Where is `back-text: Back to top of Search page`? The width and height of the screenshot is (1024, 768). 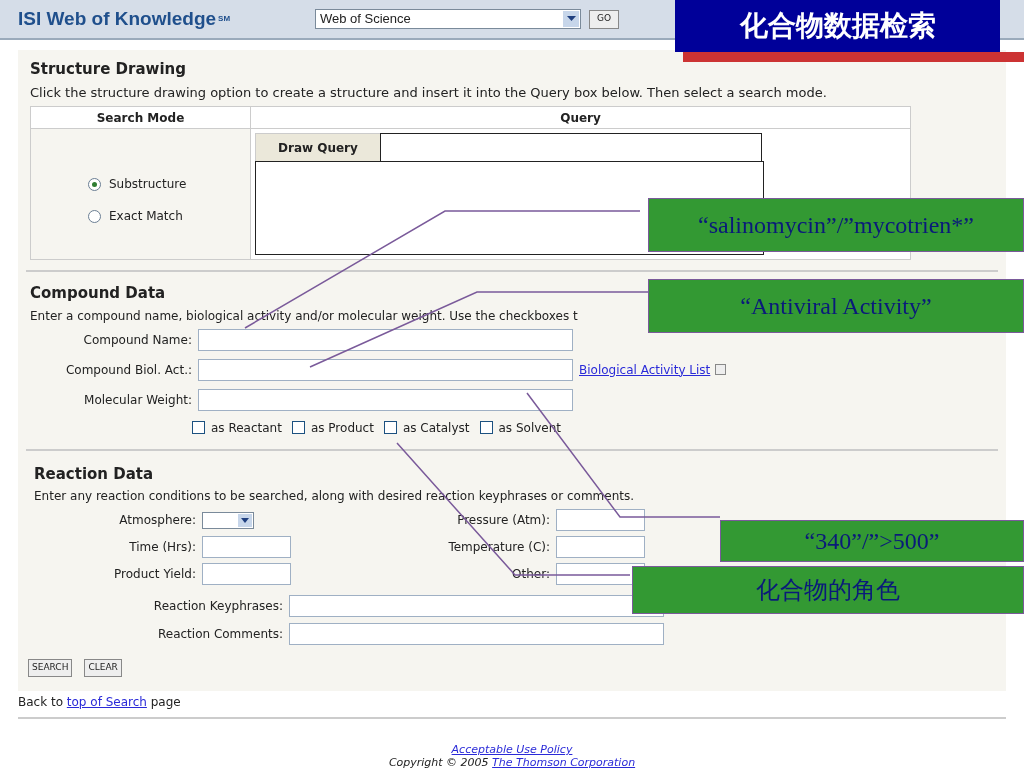 back-text: Back to top of Search page is located at coordinates (99, 702).